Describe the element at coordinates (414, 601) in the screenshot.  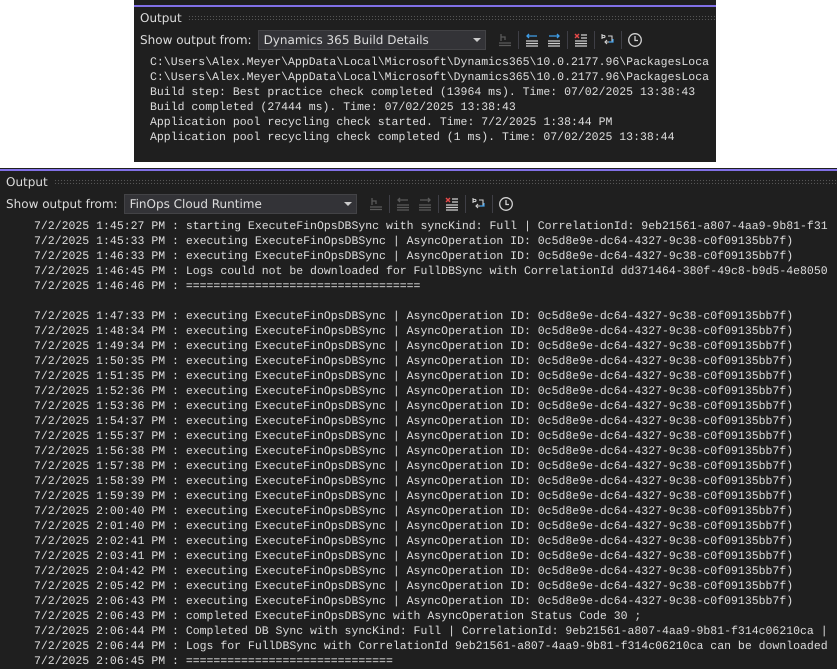
I see `log-line: 7/2/2025 2:06:43 PM : executing ExecuteFinOpsDBSync | AsyncOperation ID: 0c5d8e9e-dc64-4327-9c38-c0f09135bb7f)` at that location.